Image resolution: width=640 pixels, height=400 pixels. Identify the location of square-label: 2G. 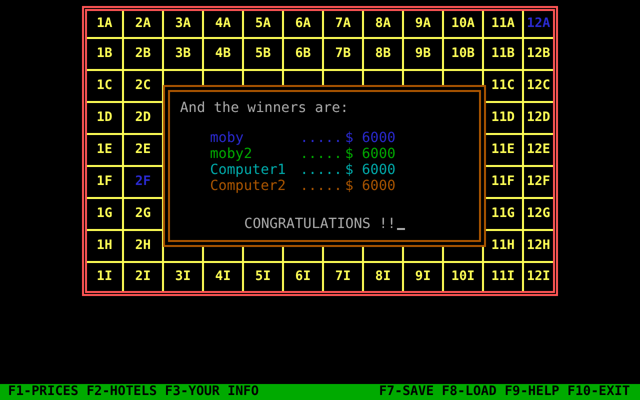
(143, 214).